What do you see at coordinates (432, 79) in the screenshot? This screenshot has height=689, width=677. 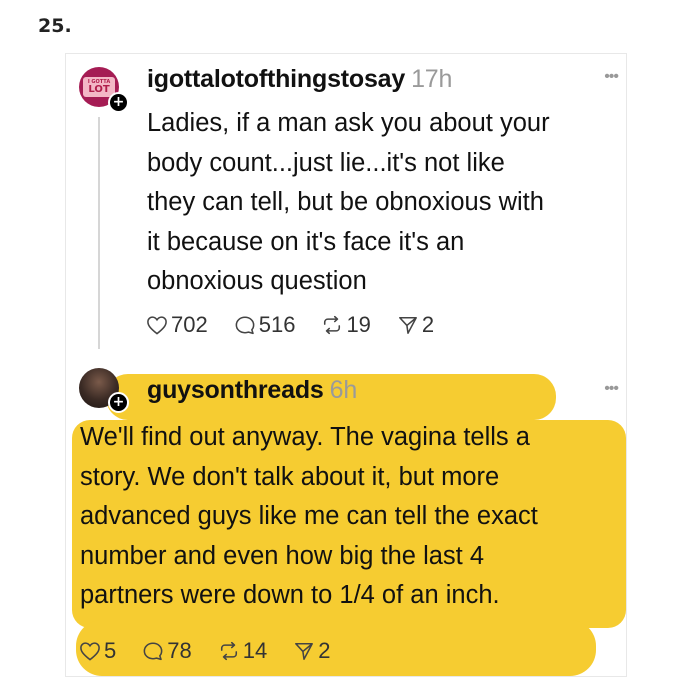 I see `post-time: 17h` at bounding box center [432, 79].